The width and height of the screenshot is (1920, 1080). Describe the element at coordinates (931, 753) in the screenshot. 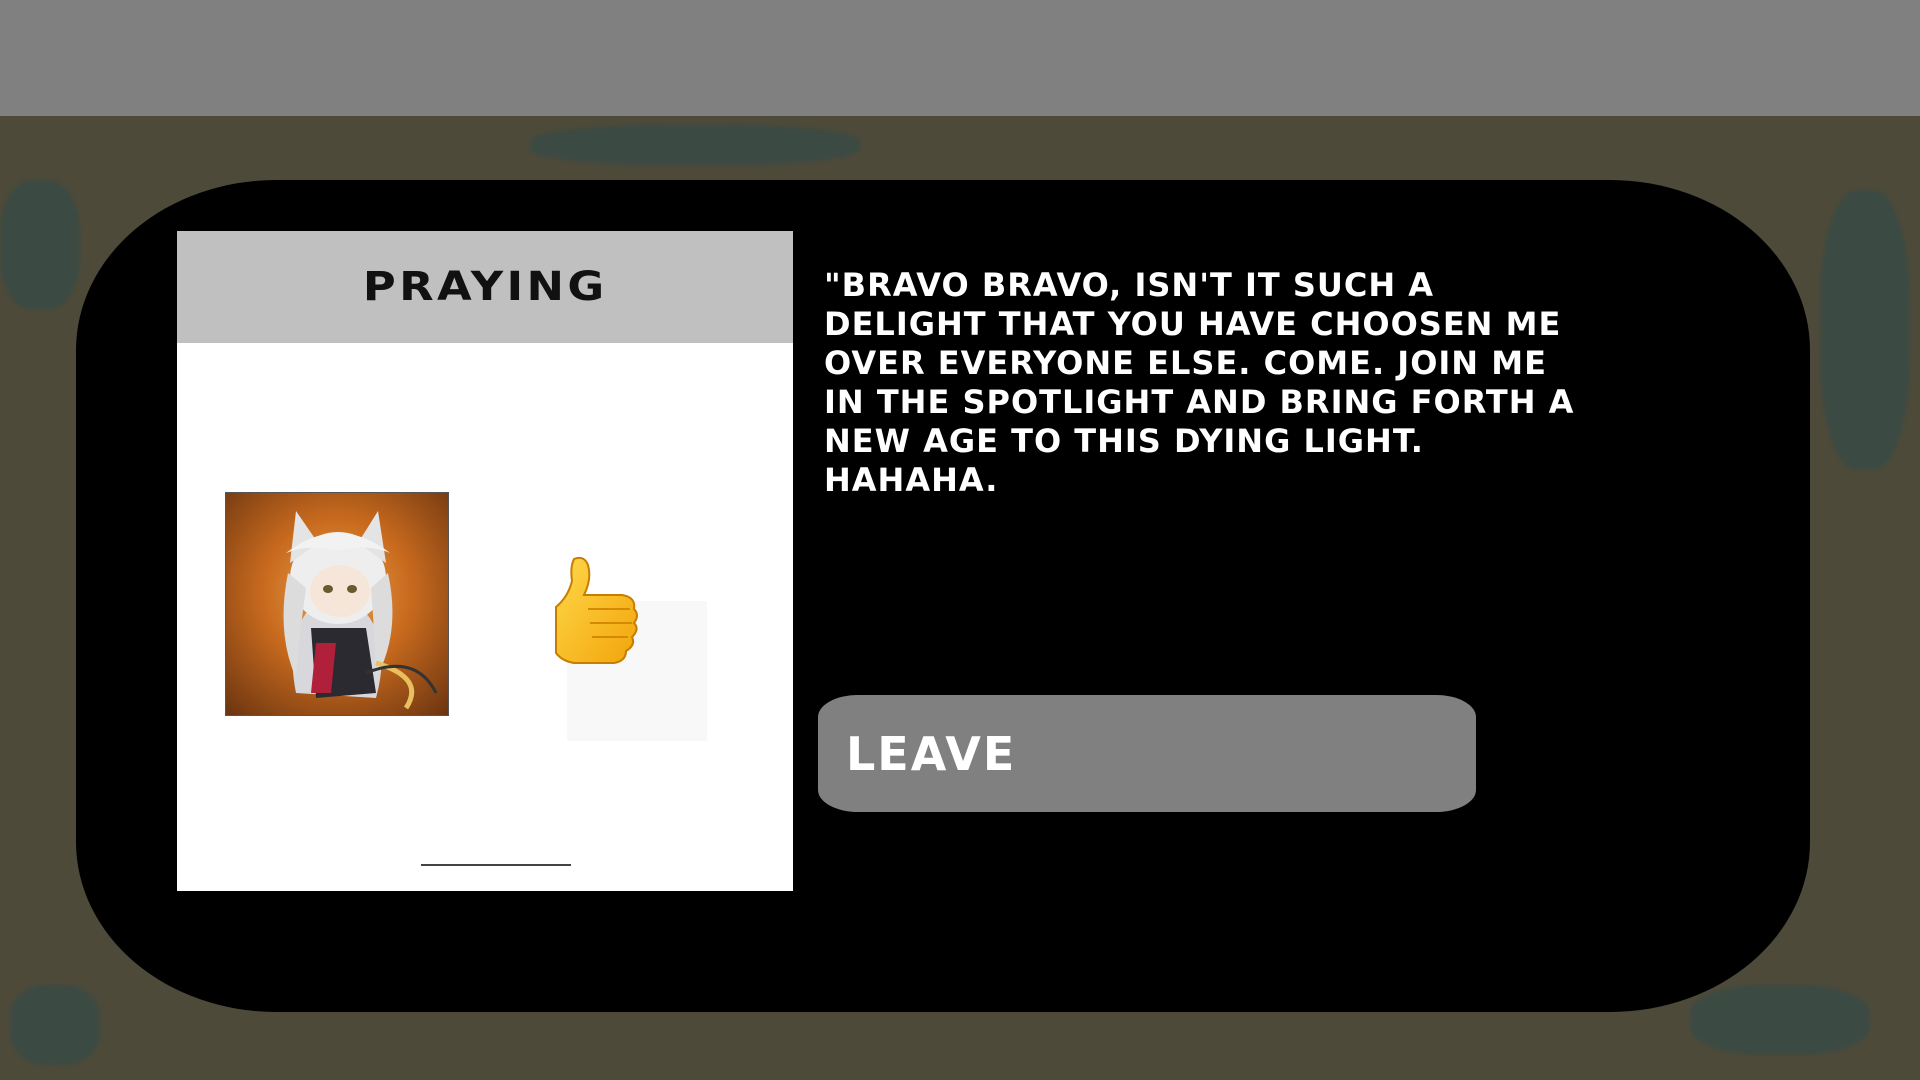

I see `leave-button-label: LEAVE` at that location.